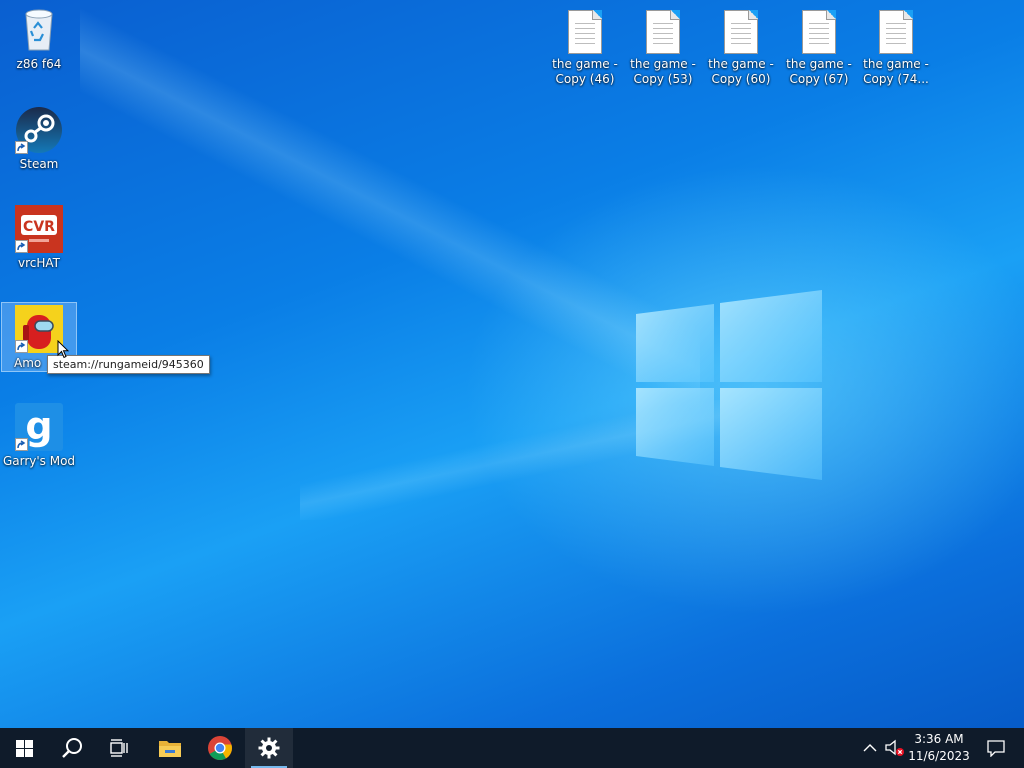 The height and width of the screenshot is (768, 1024). I want to click on chrome-button, so click(220, 748).